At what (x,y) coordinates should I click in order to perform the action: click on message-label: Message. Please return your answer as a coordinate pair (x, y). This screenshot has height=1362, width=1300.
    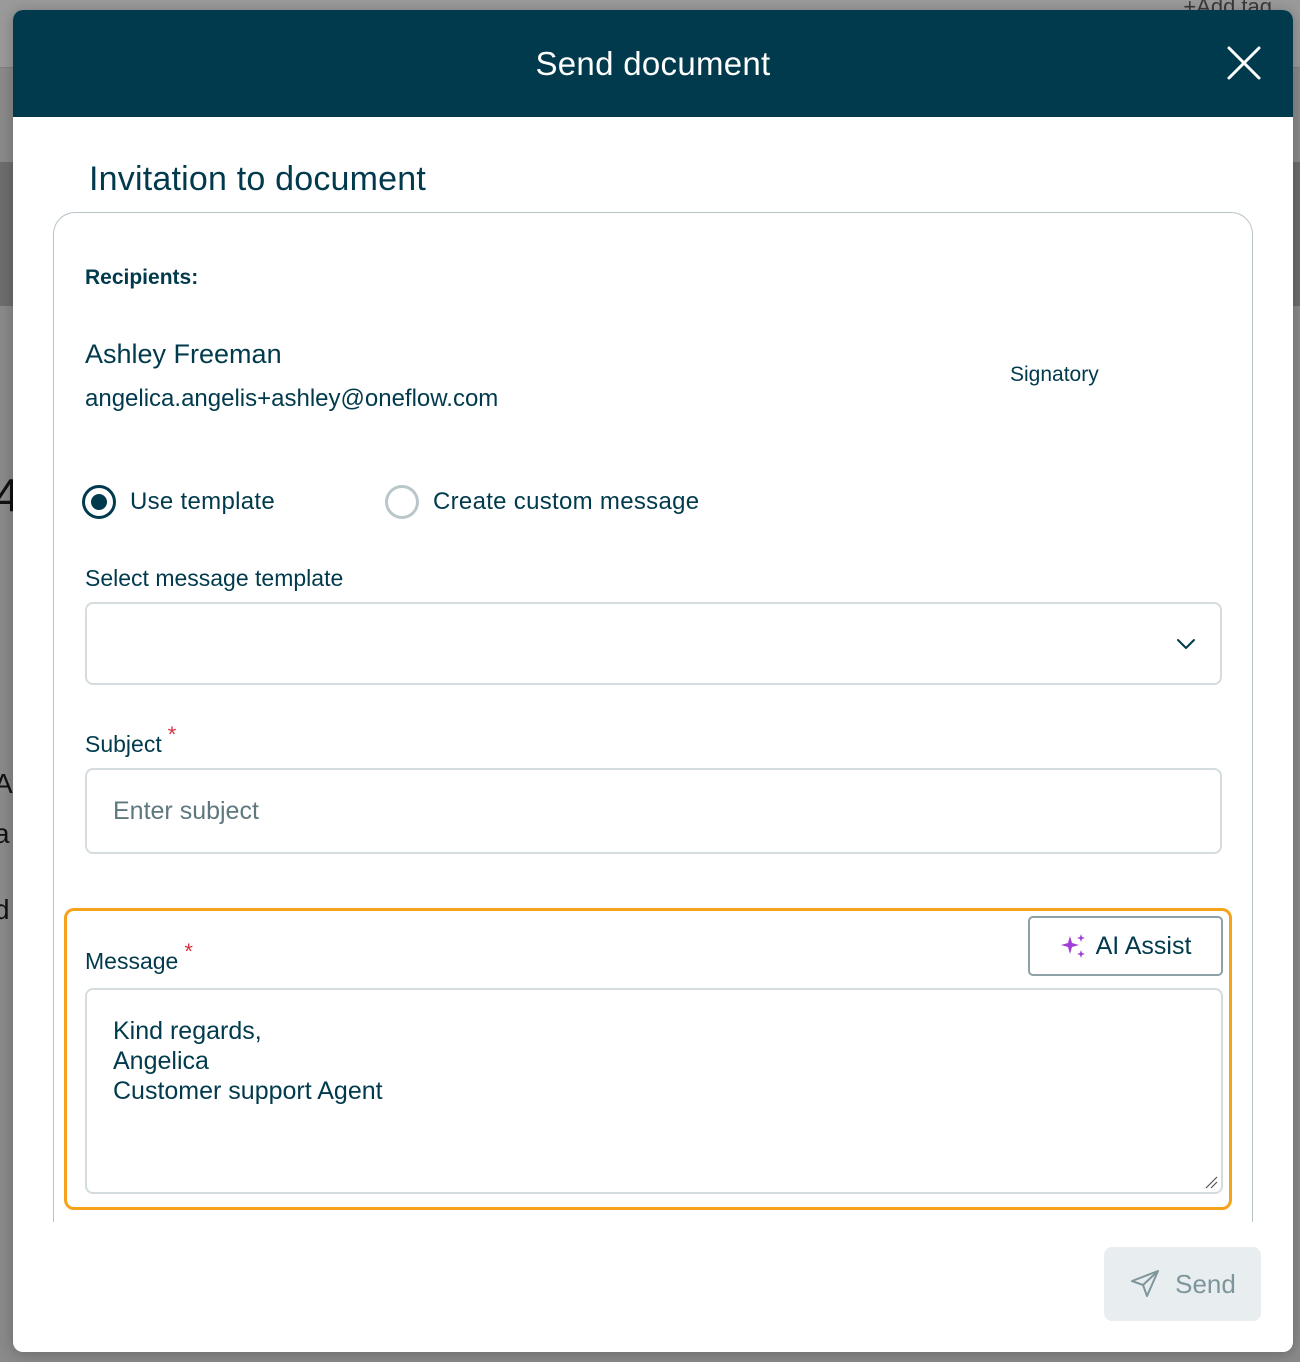
    Looking at the image, I should click on (132, 961).